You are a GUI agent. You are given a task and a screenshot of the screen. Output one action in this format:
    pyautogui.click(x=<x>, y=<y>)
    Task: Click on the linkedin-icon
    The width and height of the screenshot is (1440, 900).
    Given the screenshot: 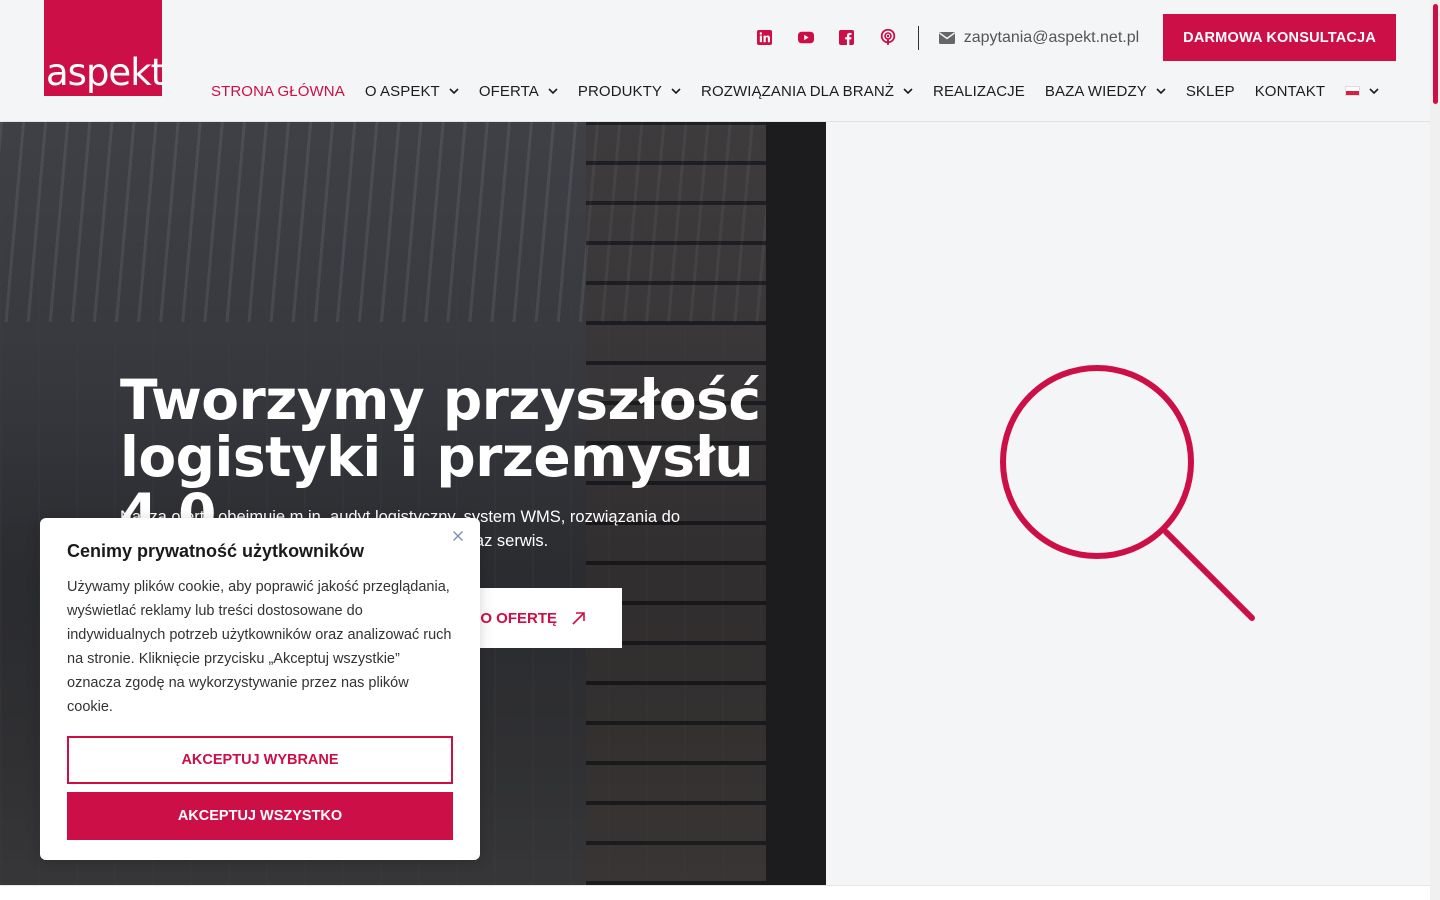 What is the action you would take?
    pyautogui.click(x=765, y=38)
    